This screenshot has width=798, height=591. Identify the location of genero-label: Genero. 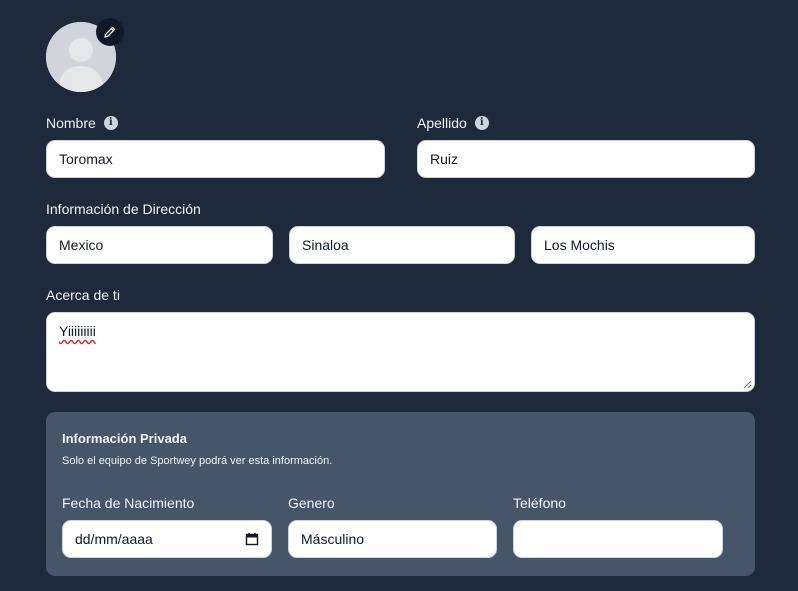
(311, 503).